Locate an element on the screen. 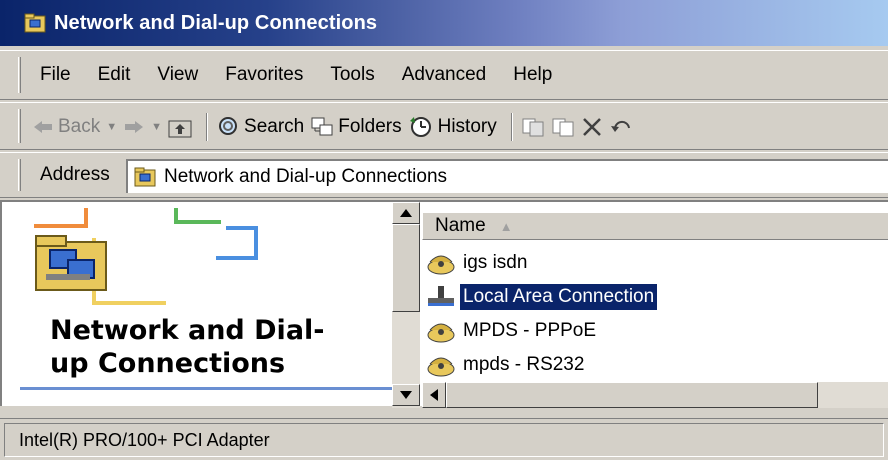 This screenshot has width=888, height=460. undo-button is located at coordinates (621, 127).